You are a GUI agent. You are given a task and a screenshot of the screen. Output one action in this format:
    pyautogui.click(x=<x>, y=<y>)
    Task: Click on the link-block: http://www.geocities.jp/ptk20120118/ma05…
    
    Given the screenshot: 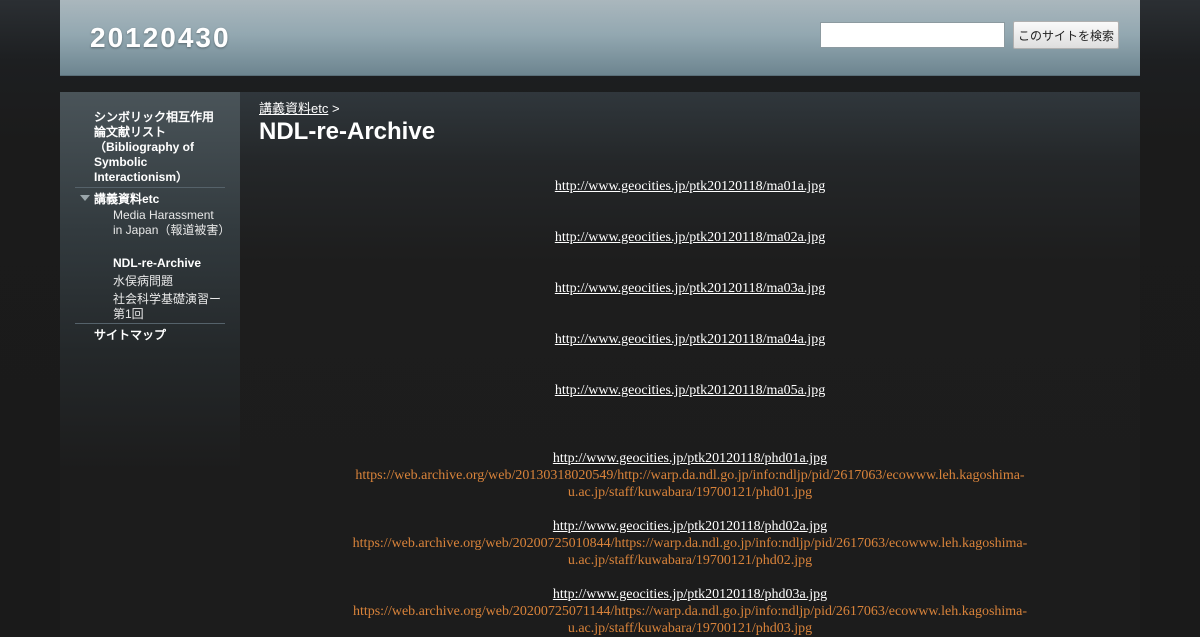 What is the action you would take?
    pyautogui.click(x=690, y=390)
    